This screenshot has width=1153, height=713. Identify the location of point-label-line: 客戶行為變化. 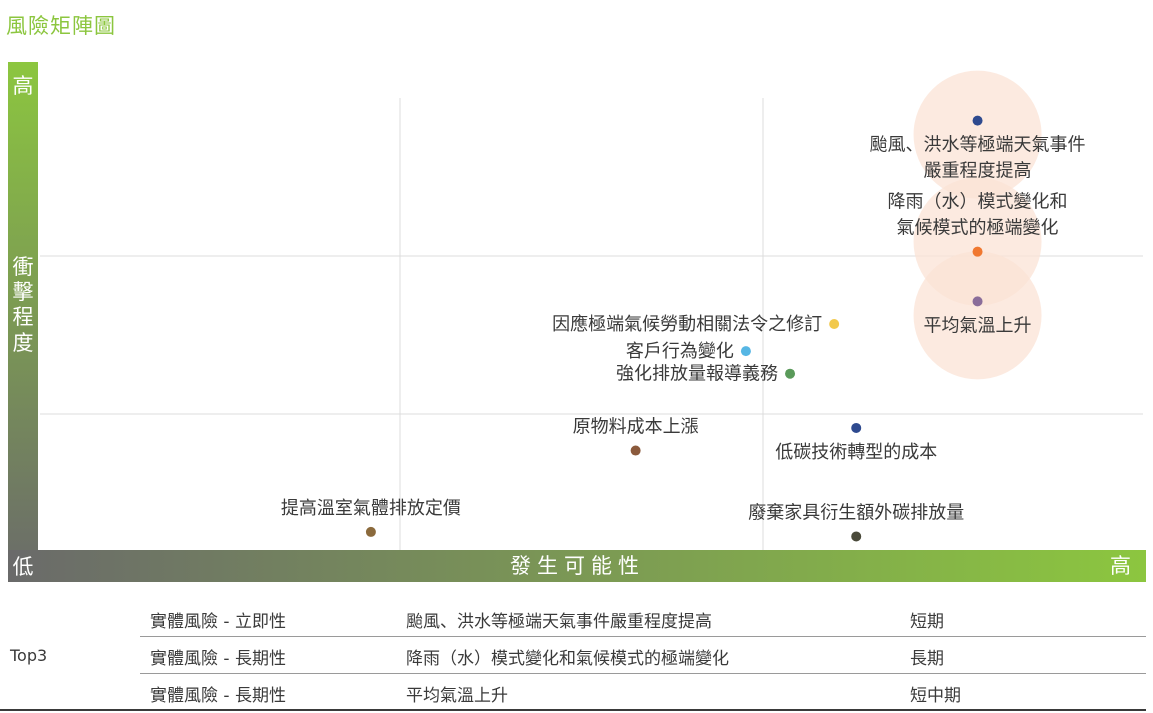
(680, 351).